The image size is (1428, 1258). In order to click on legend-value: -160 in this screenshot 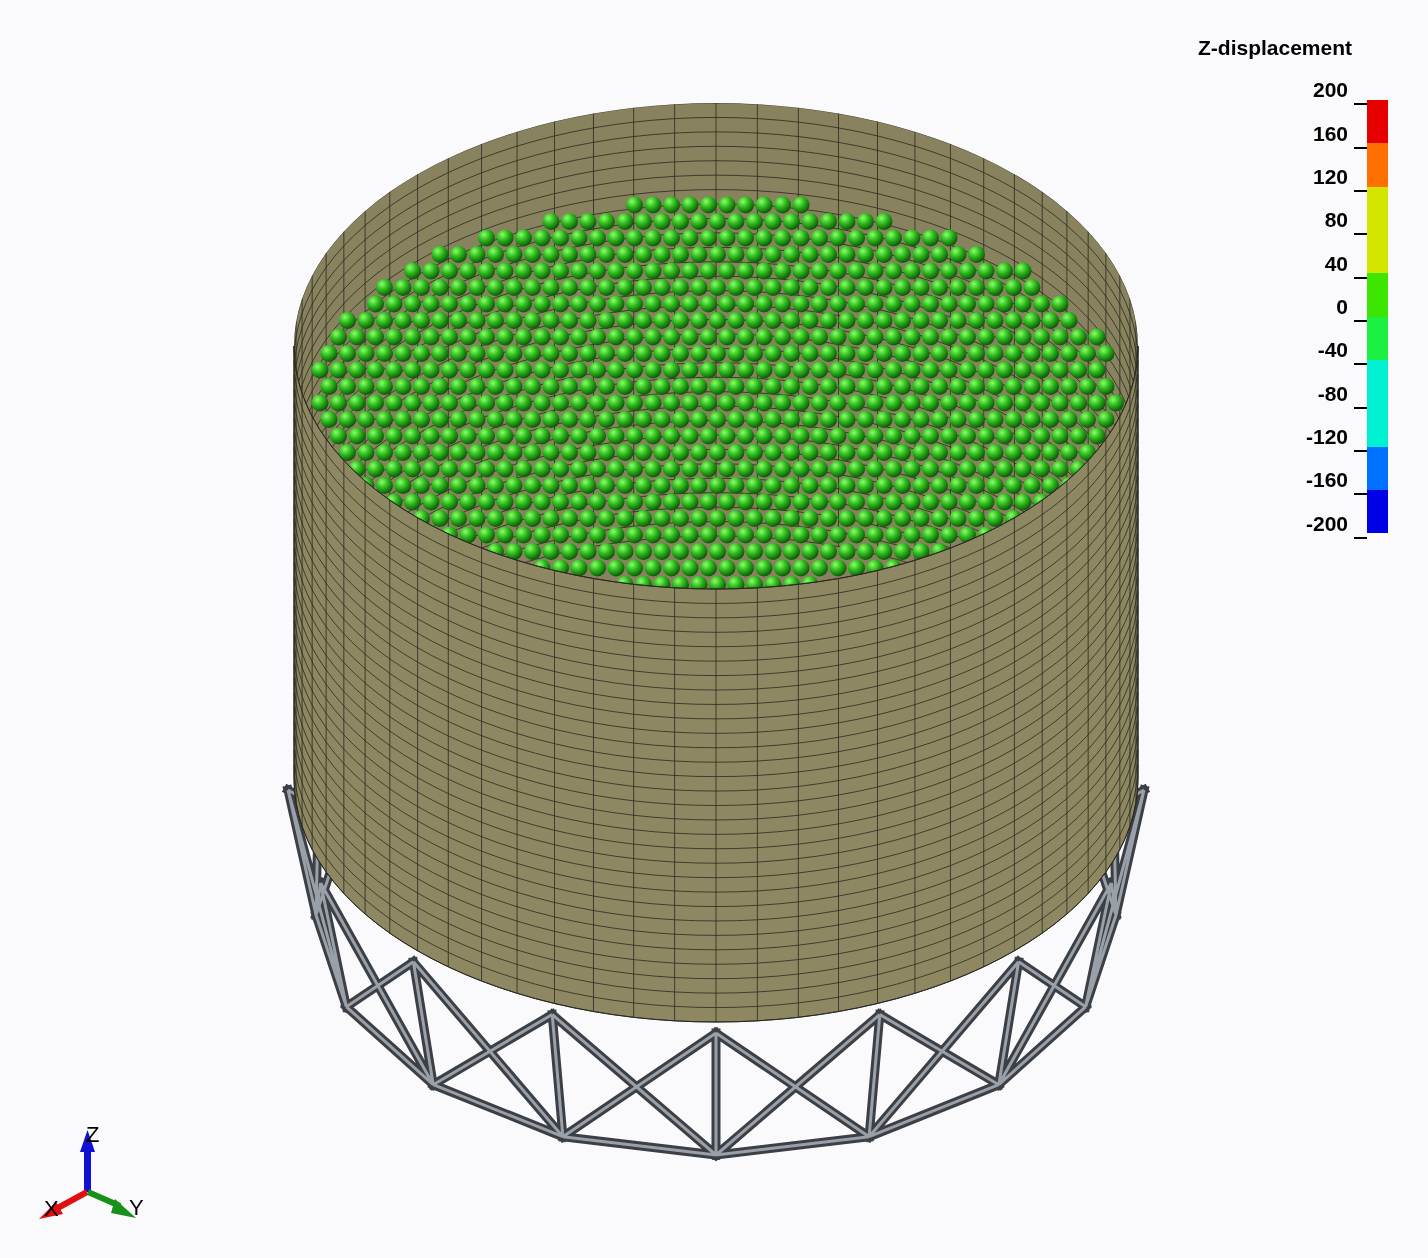, I will do `click(1326, 480)`.